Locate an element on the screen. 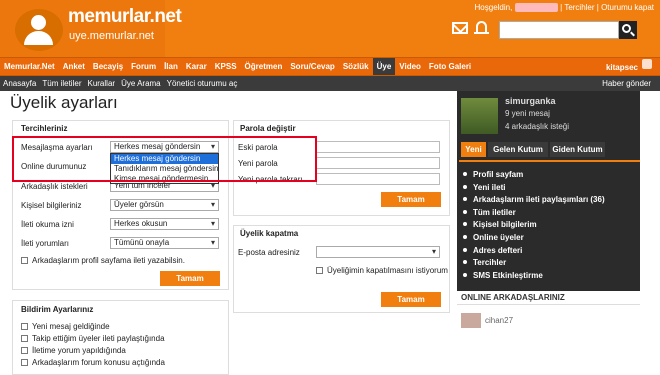 This screenshot has width=660, height=375. sidebar-item-online-users: Online üyeler is located at coordinates (534, 238).